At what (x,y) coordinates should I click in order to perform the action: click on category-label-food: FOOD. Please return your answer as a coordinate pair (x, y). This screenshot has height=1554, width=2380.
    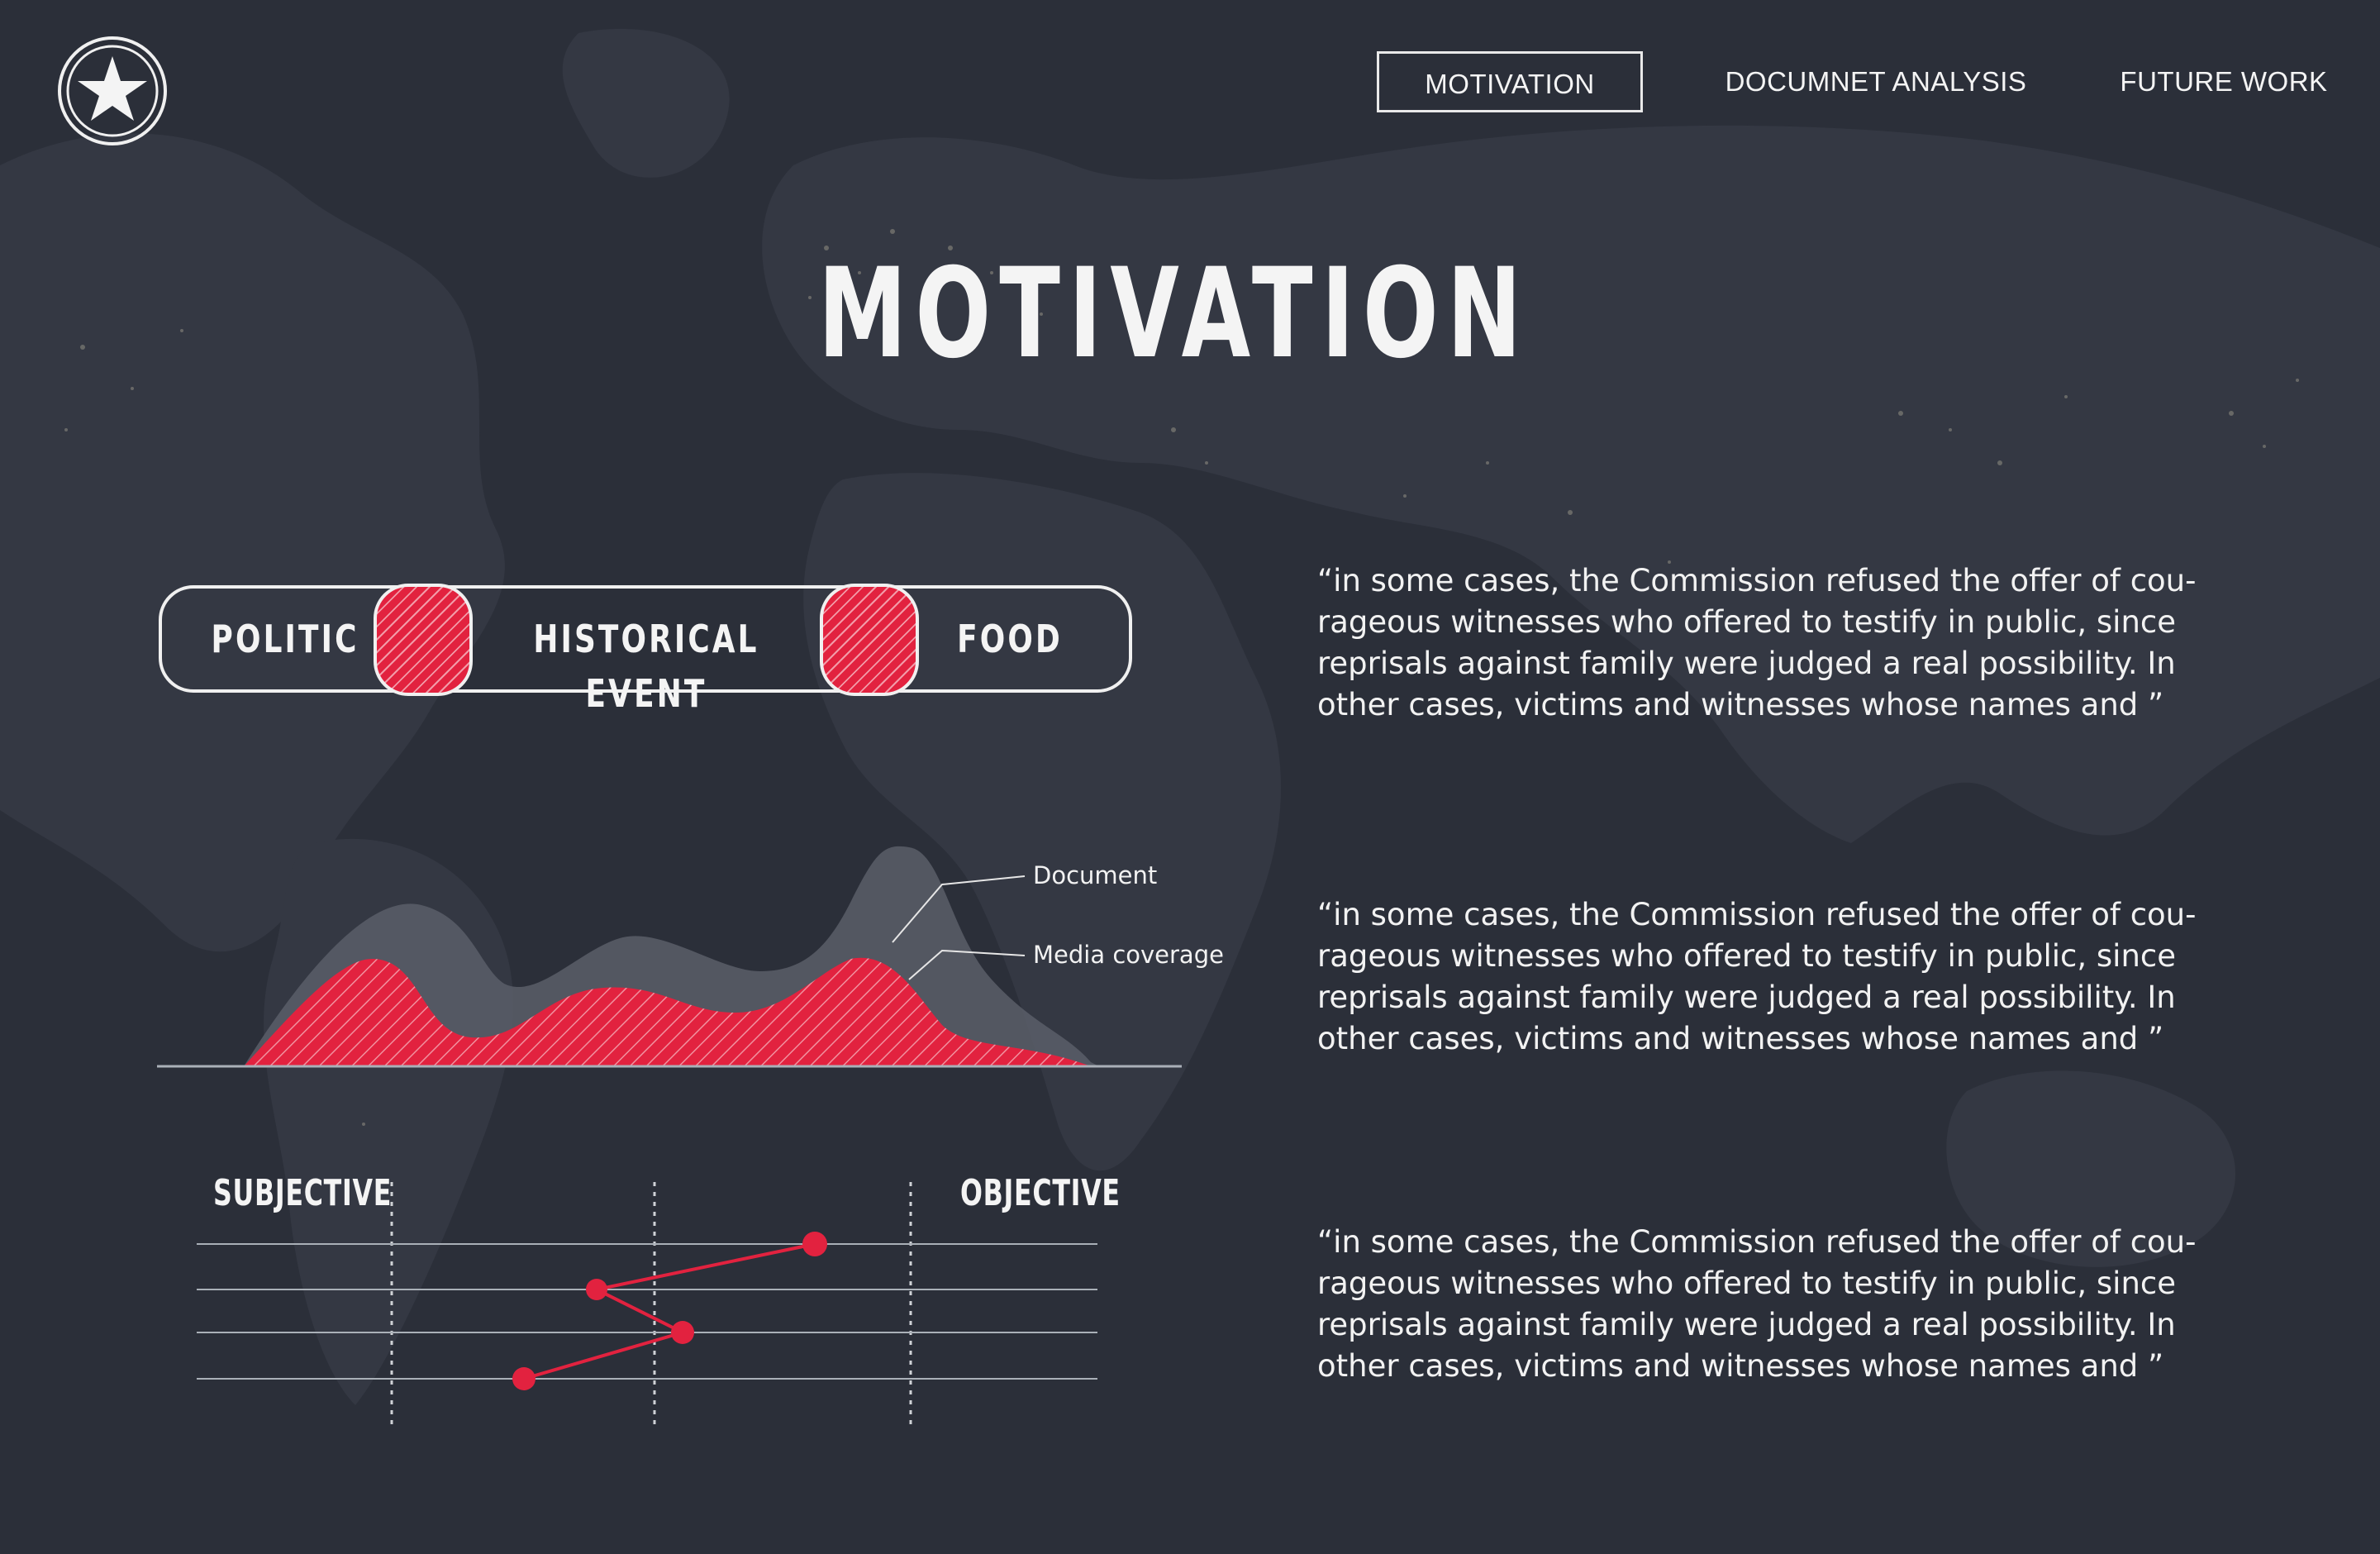
    Looking at the image, I should click on (1009, 639).